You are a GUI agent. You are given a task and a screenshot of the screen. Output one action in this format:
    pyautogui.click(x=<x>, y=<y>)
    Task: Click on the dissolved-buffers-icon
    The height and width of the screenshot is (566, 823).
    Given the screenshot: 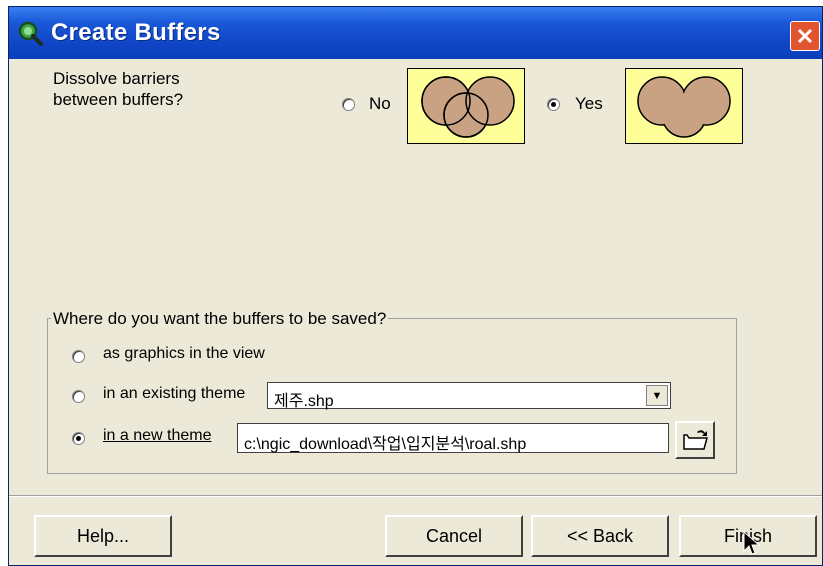 What is the action you would take?
    pyautogui.click(x=684, y=107)
    